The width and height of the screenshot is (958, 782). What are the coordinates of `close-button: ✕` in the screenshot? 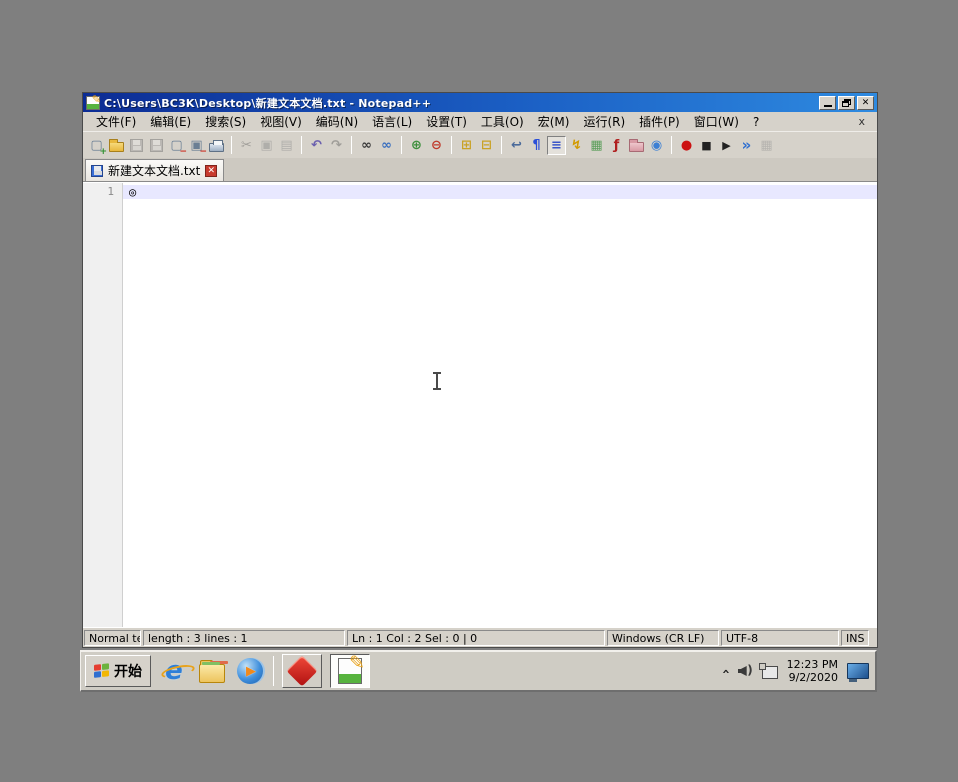 It's located at (865, 102).